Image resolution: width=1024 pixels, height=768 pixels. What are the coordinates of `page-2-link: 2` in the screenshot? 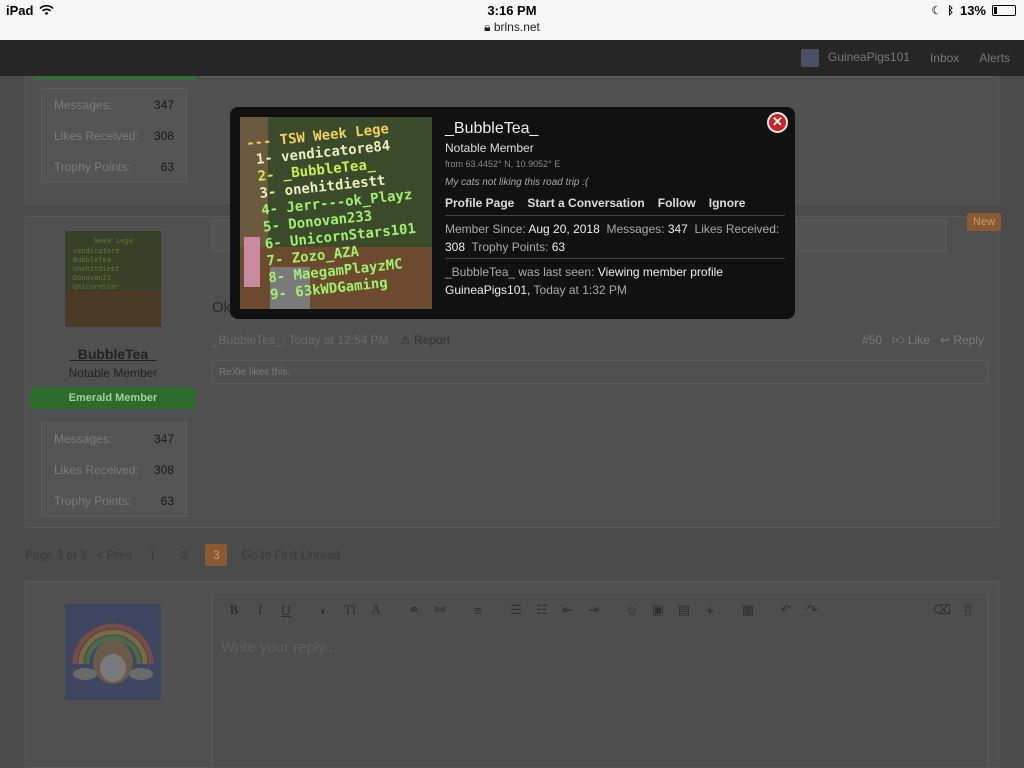 It's located at (184, 555).